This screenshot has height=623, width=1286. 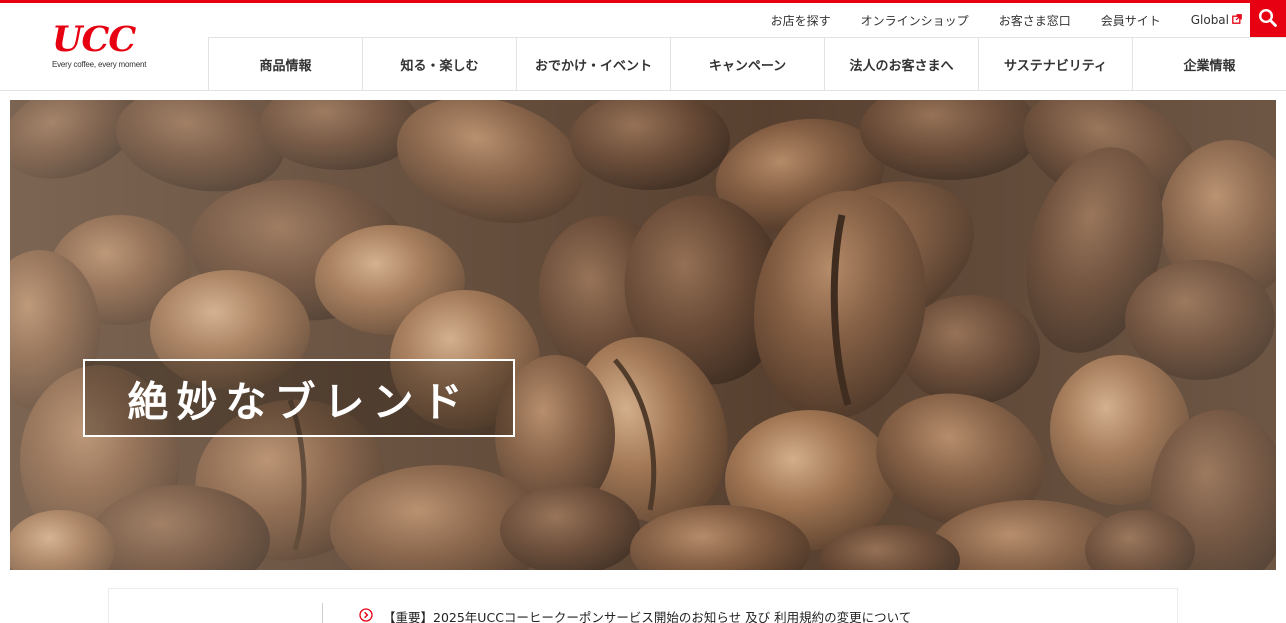 What do you see at coordinates (1209, 20) in the screenshot?
I see `global-label: Global` at bounding box center [1209, 20].